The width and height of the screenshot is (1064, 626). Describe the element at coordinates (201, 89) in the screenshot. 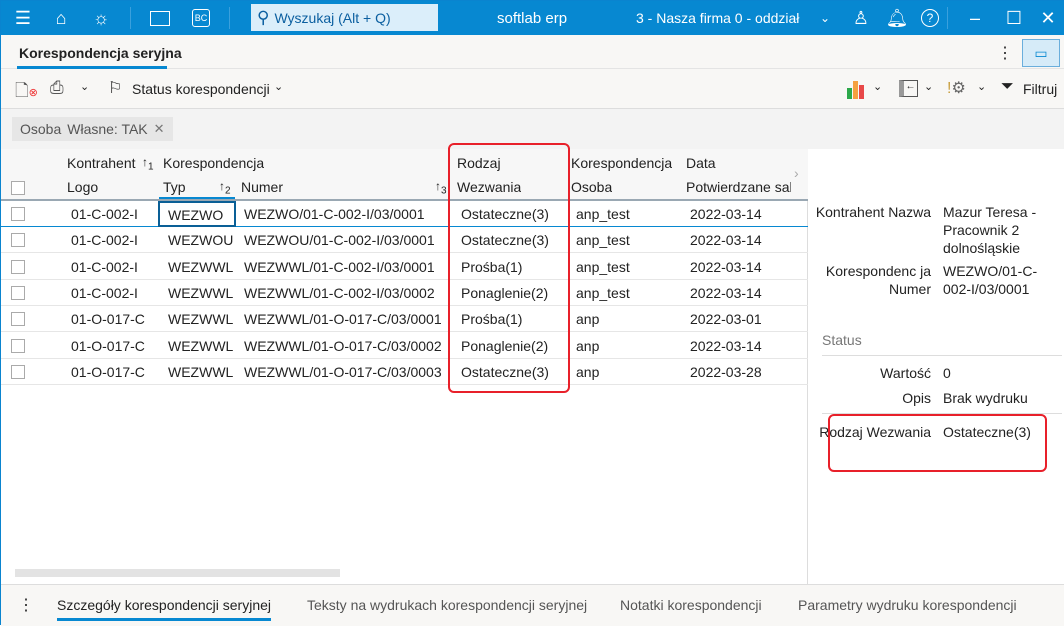

I see `status-korespondencji-button: Status korespondencji` at that location.